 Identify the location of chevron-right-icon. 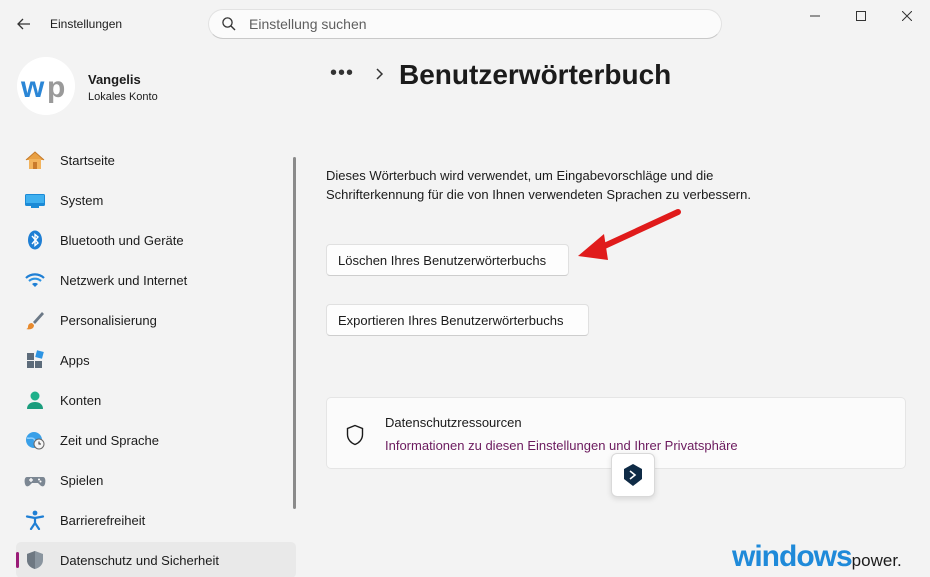
(380, 74).